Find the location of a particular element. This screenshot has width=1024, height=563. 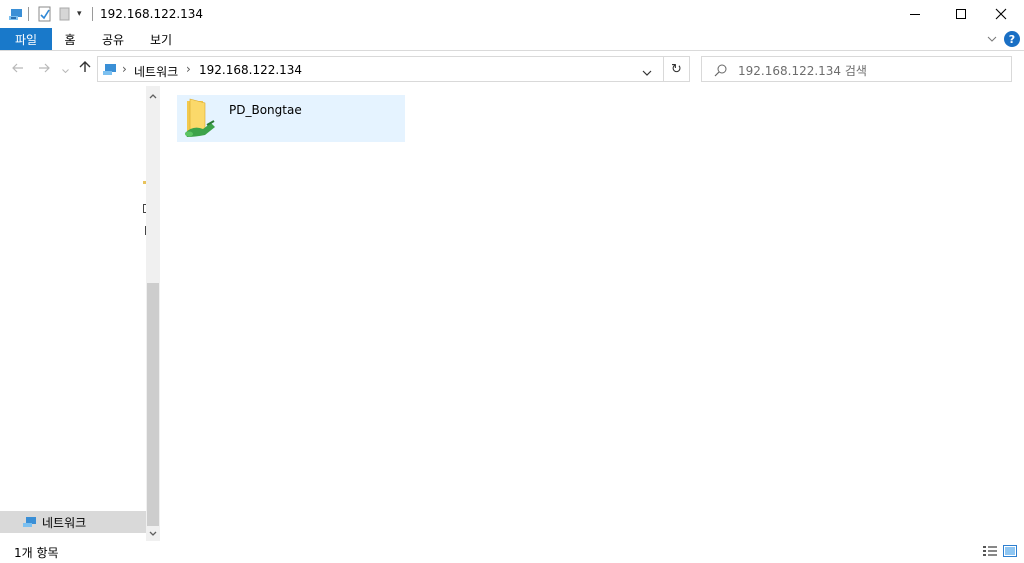

breadcrumb-network: 네트워크 is located at coordinates (156, 71).